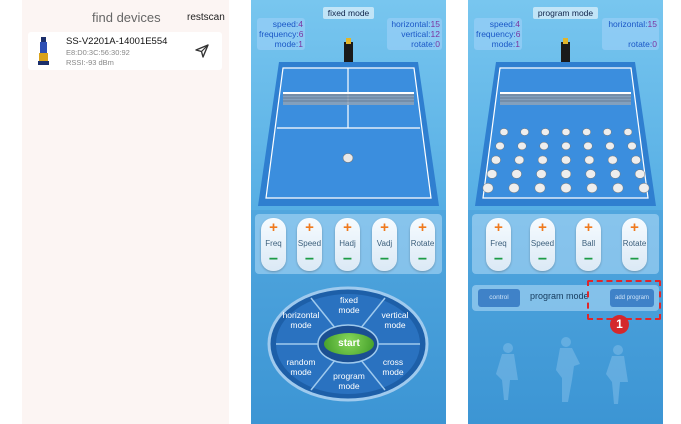  I want to click on program-mode-button: program mode, so click(349, 381).